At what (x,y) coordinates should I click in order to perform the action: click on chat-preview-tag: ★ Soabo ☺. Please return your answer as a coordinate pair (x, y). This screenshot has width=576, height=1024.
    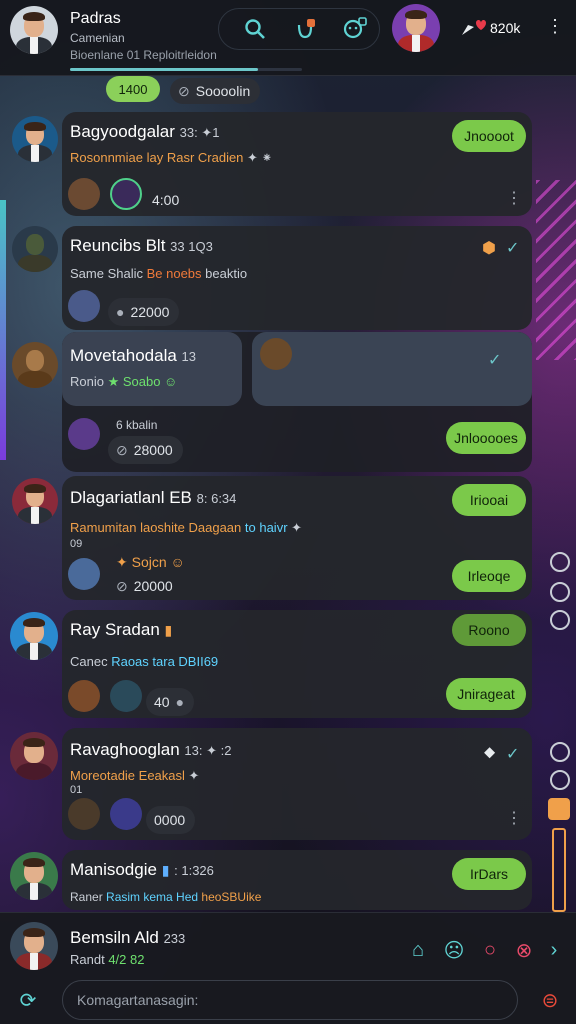
    Looking at the image, I should click on (142, 381).